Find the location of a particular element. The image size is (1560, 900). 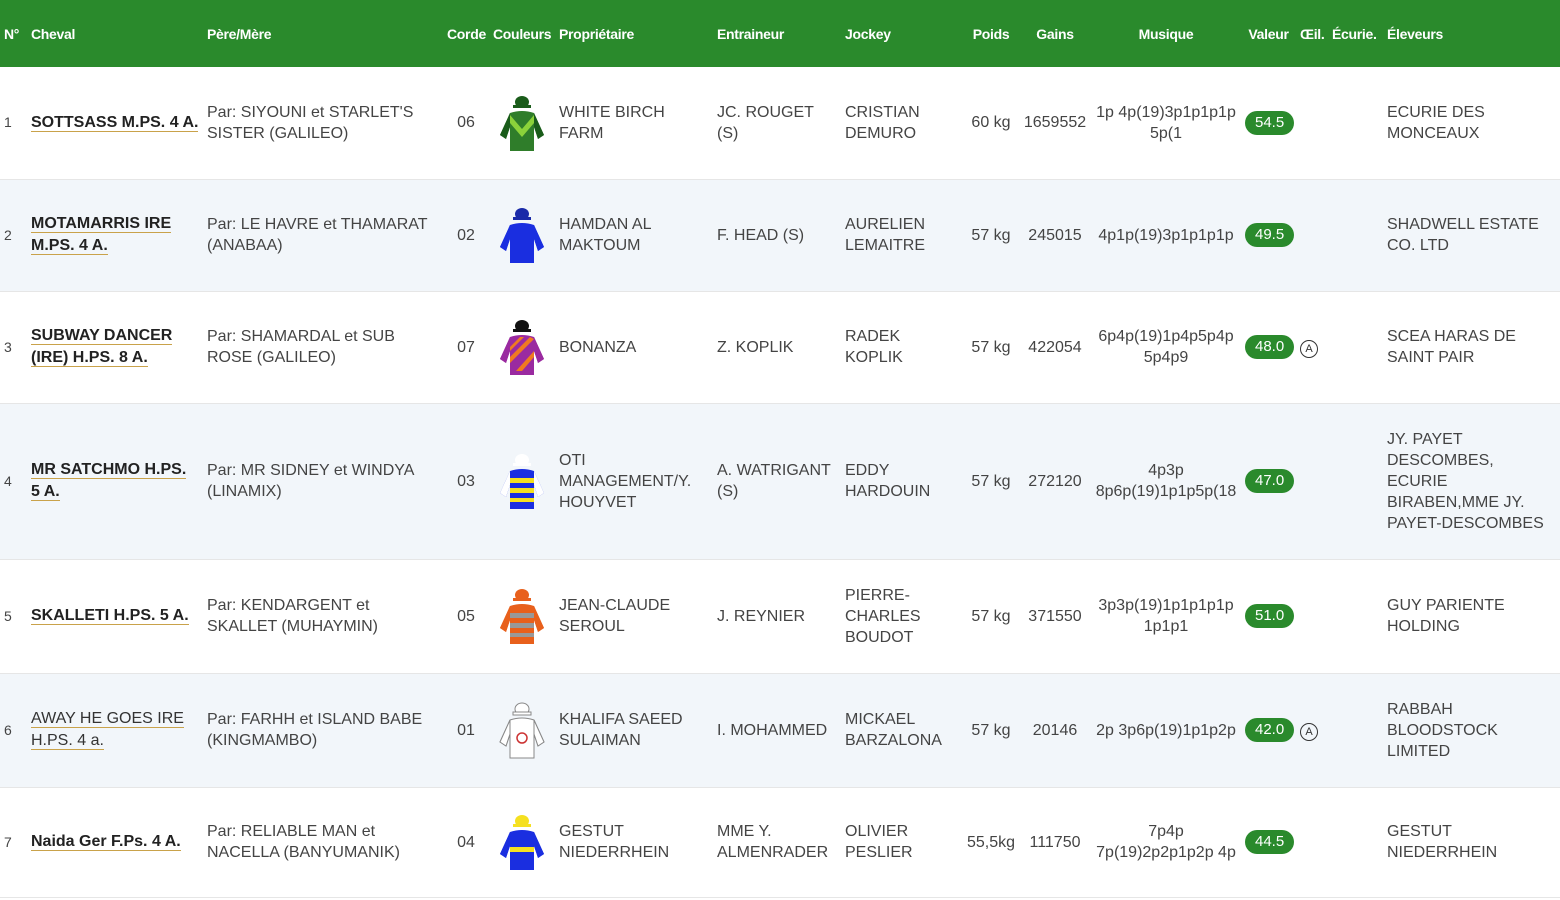

col-header-pere-mere: Père/Mère is located at coordinates (323, 33).